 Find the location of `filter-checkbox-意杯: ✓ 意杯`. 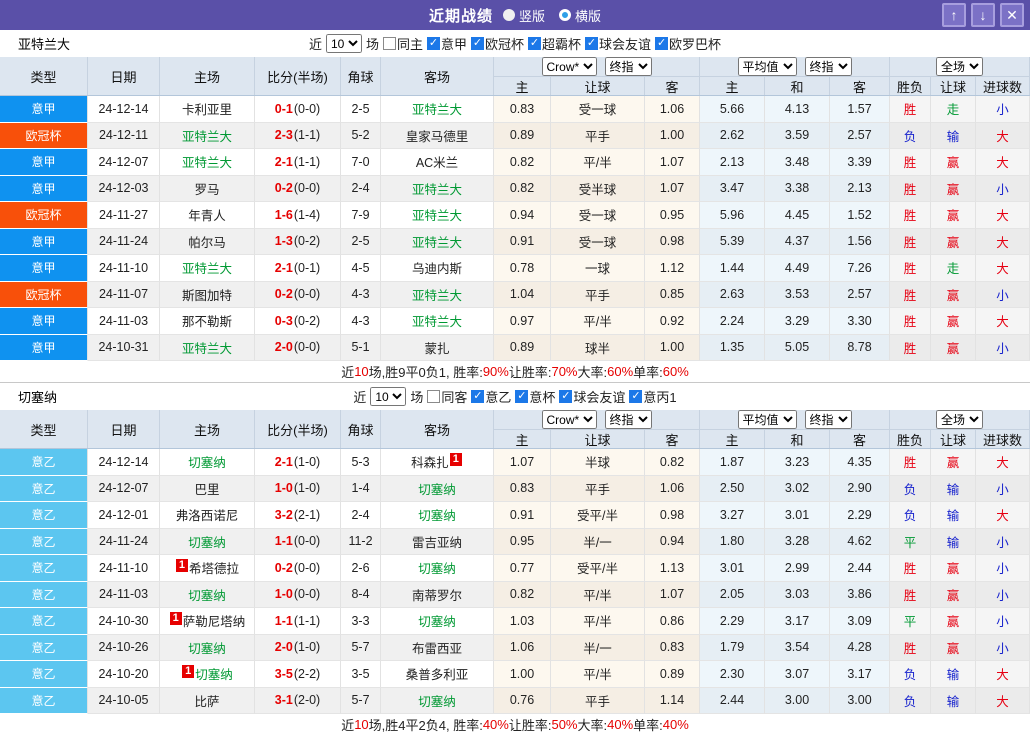

filter-checkbox-意杯: ✓ 意杯 is located at coordinates (535, 396).